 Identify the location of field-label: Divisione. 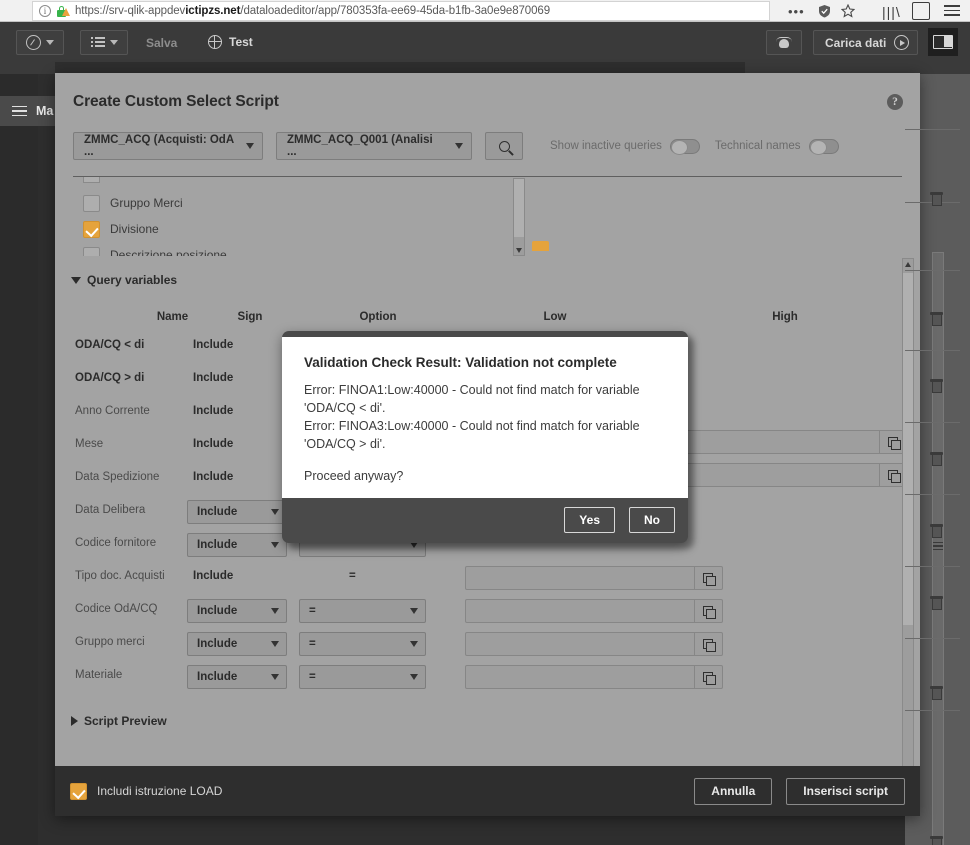
(134, 229).